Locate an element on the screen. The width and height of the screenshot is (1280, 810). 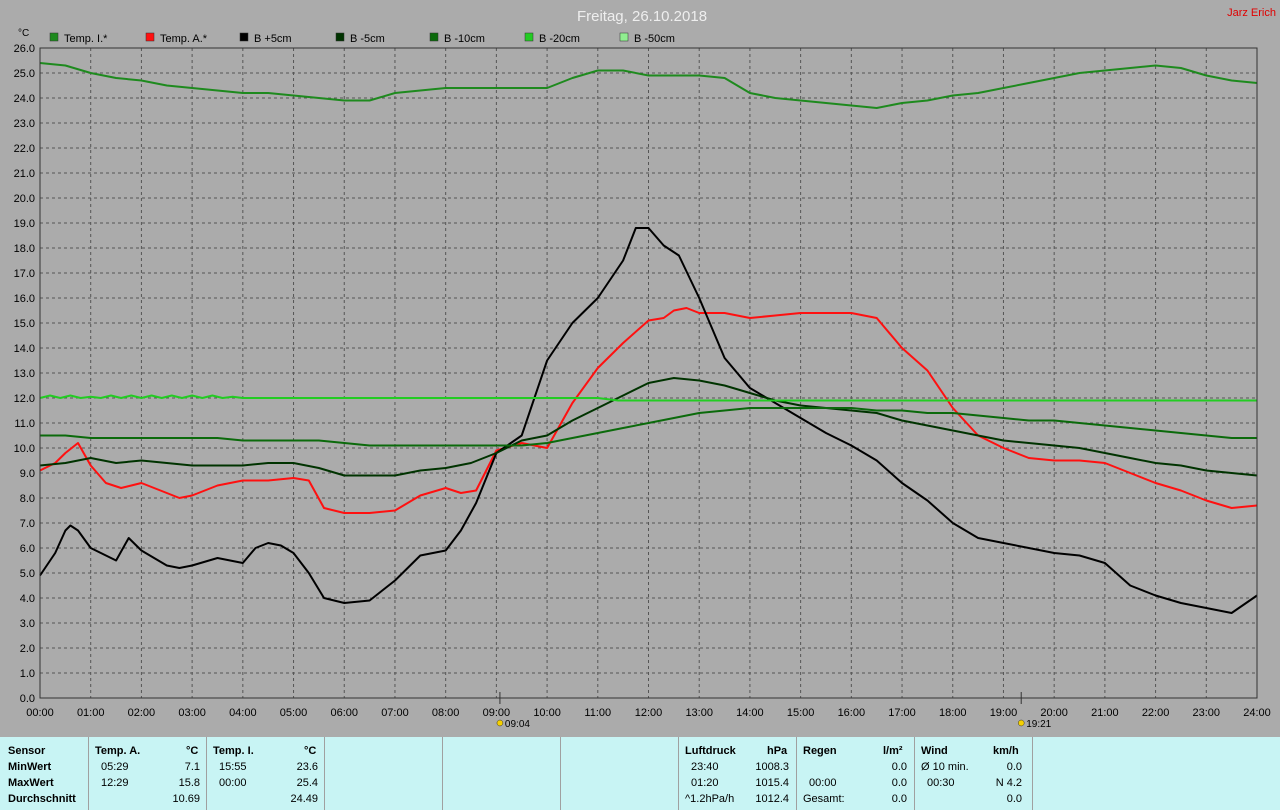
y-tick-label: 22.0 is located at coordinates (24, 149).